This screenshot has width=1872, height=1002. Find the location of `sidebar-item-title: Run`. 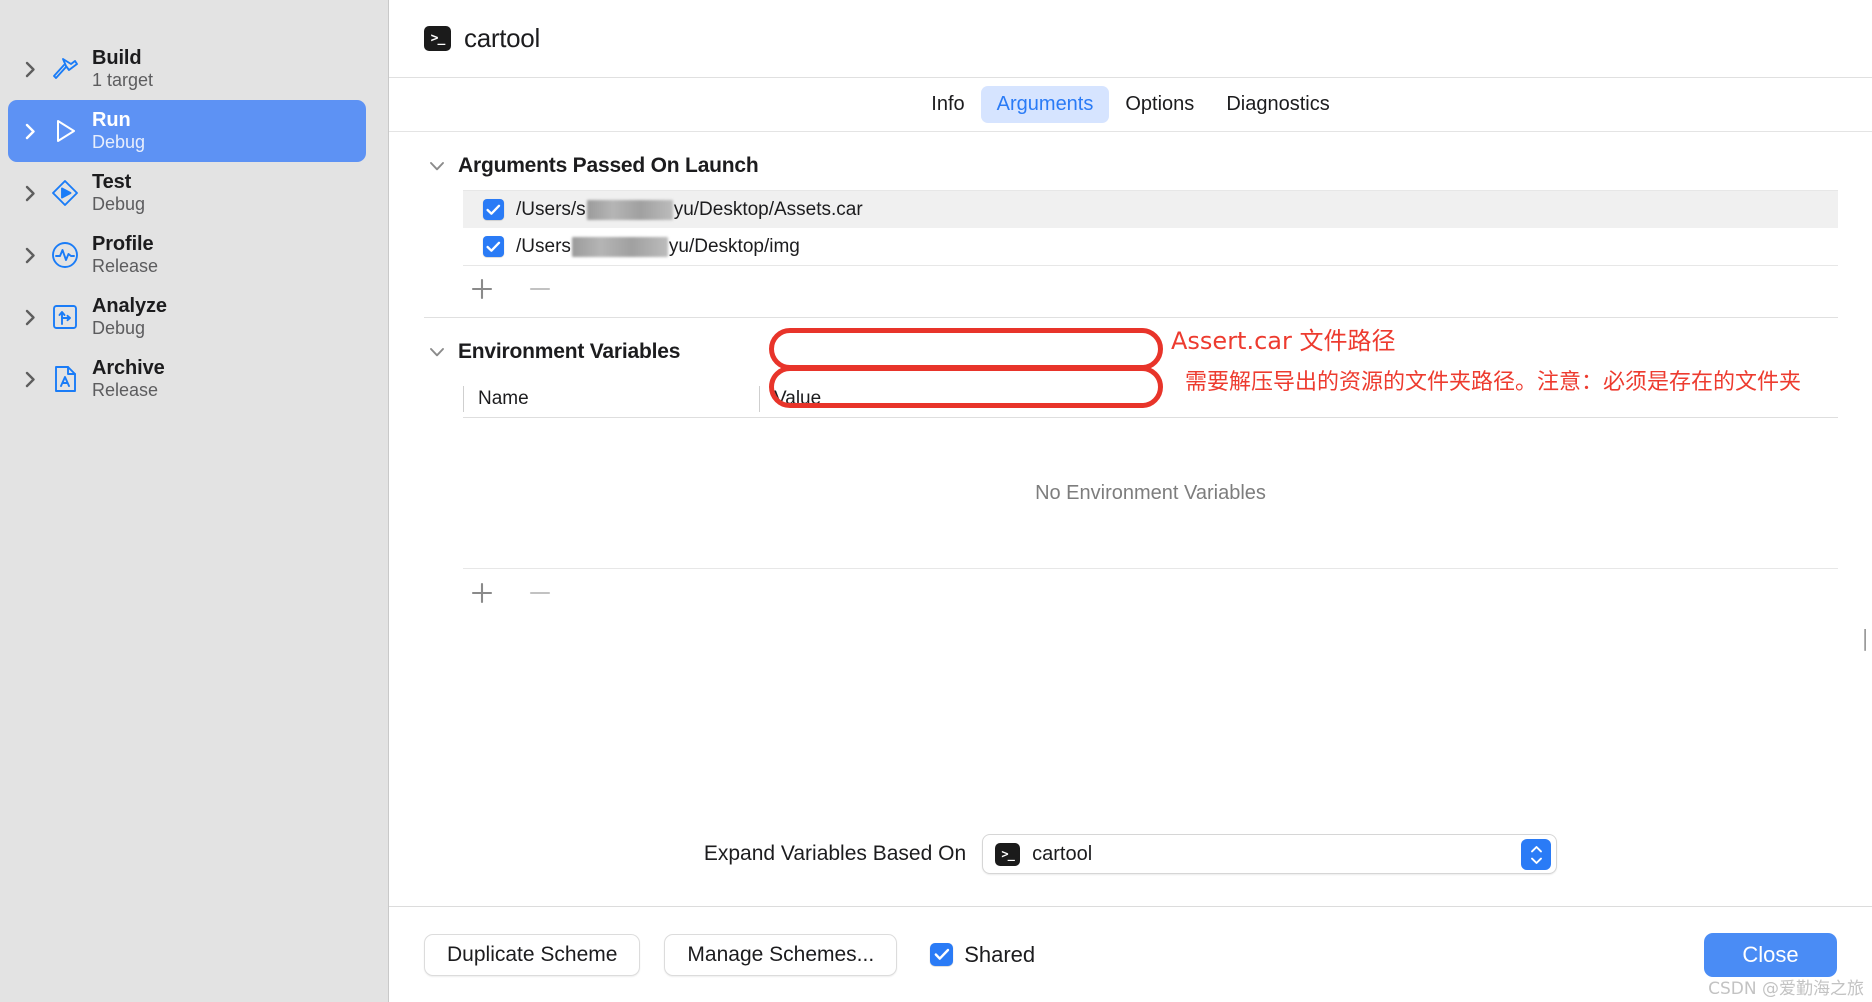

sidebar-item-title: Run is located at coordinates (111, 119).